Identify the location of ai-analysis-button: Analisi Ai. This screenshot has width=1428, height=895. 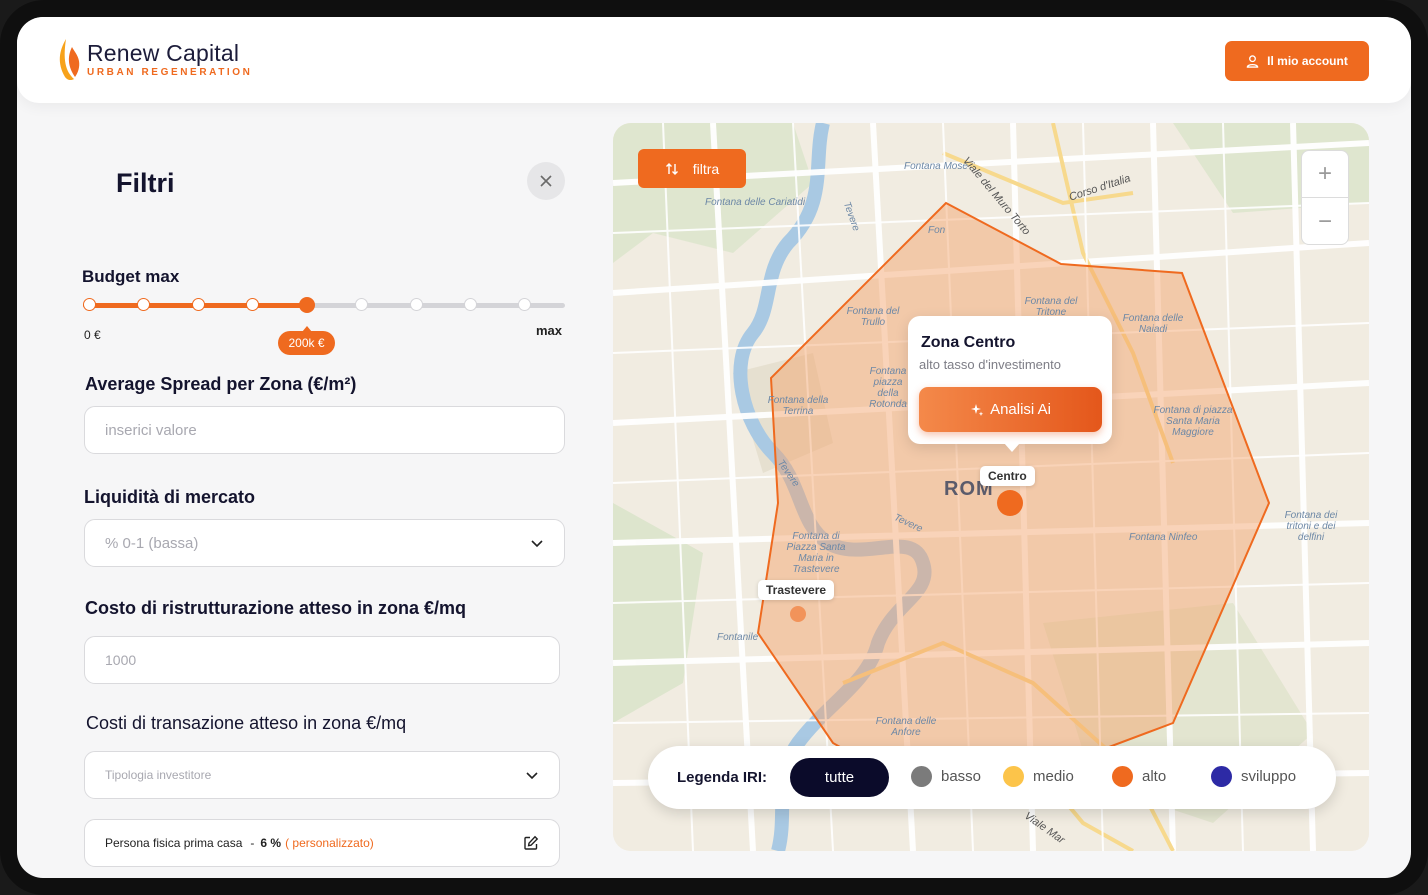
(1010, 409).